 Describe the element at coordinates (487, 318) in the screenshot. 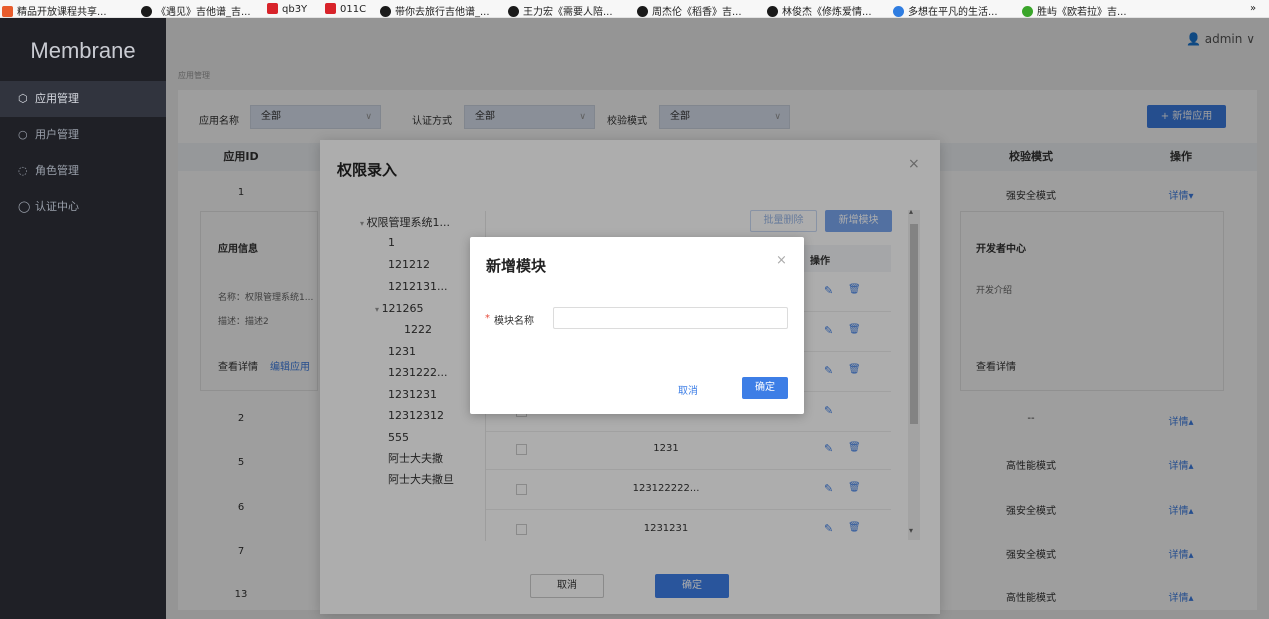

I see `required-mark: *` at that location.